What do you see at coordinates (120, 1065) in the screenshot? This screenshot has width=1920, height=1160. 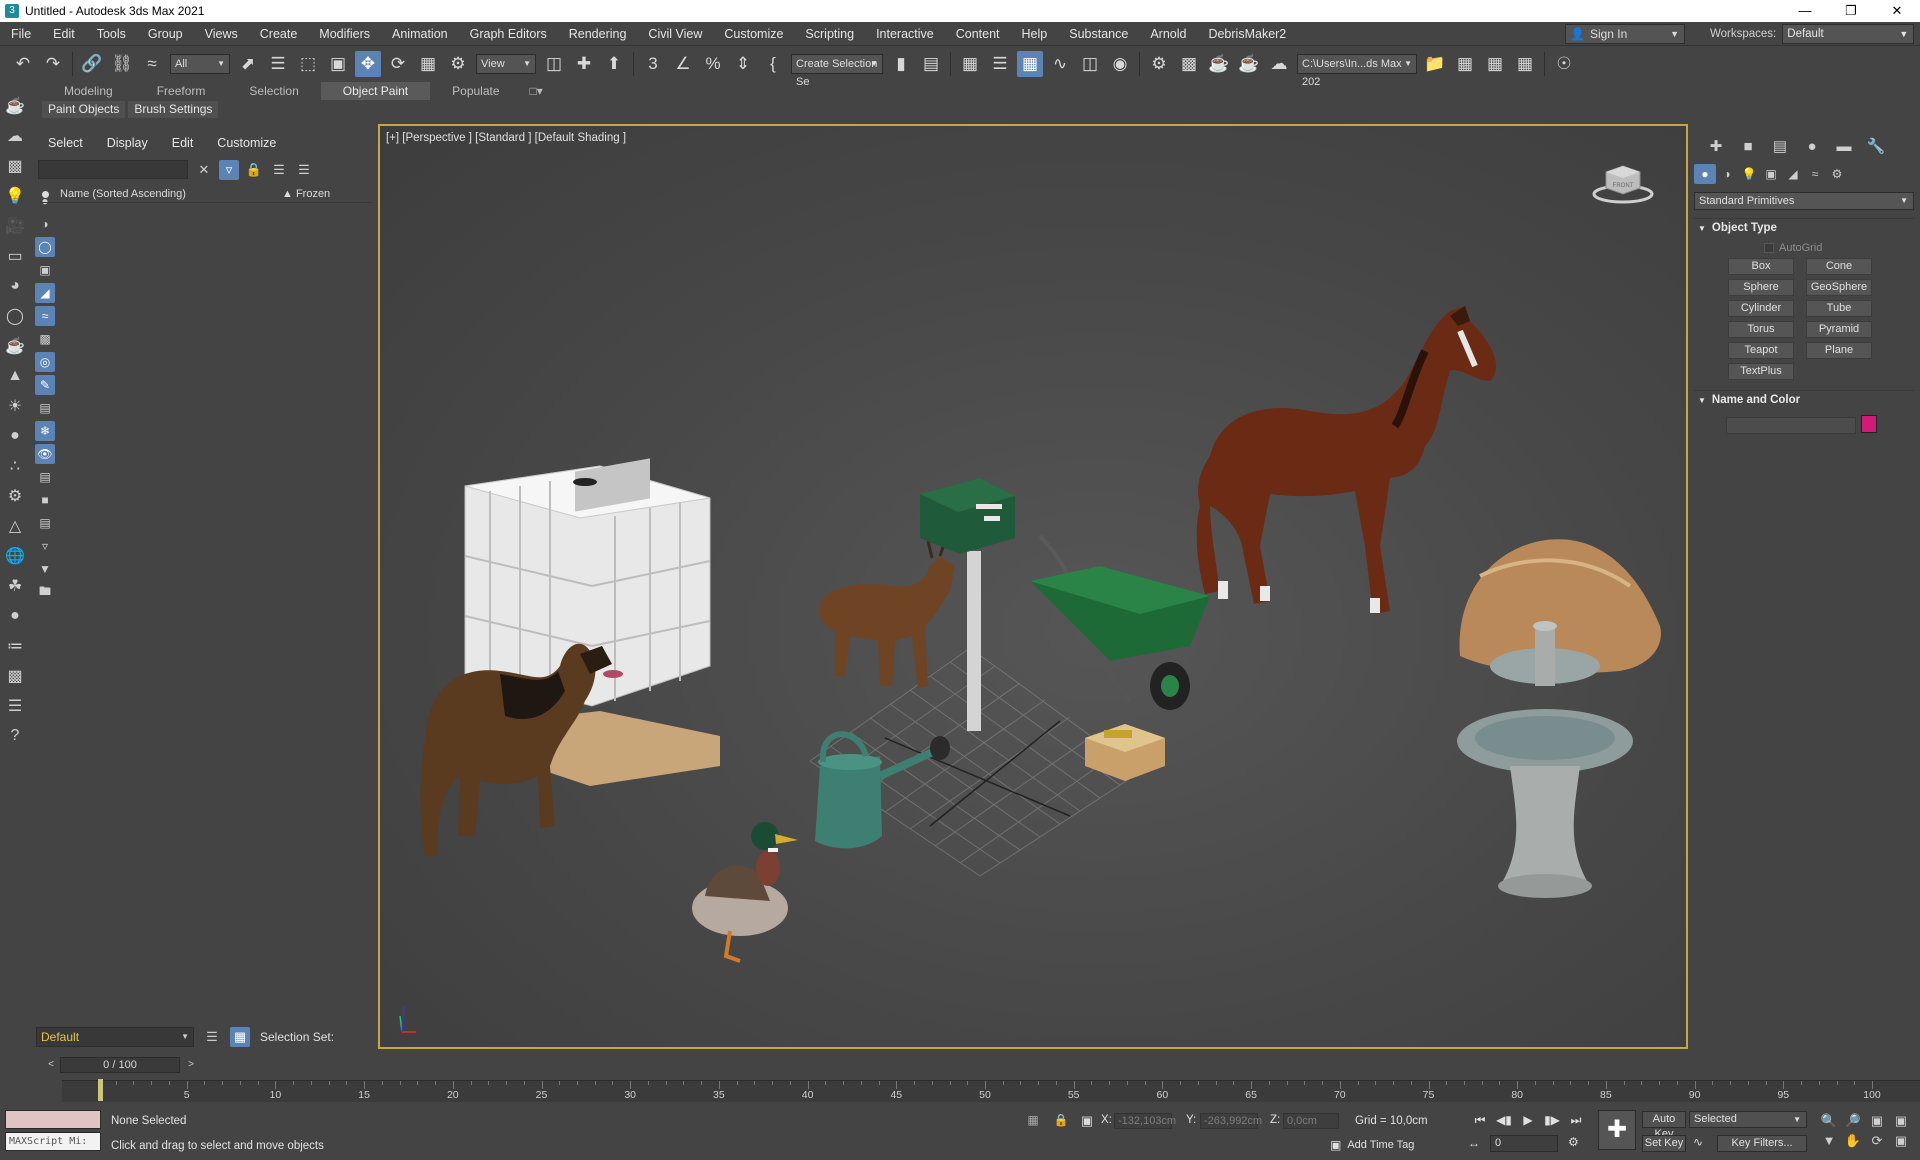 I see `time-slider: 0 / 100` at bounding box center [120, 1065].